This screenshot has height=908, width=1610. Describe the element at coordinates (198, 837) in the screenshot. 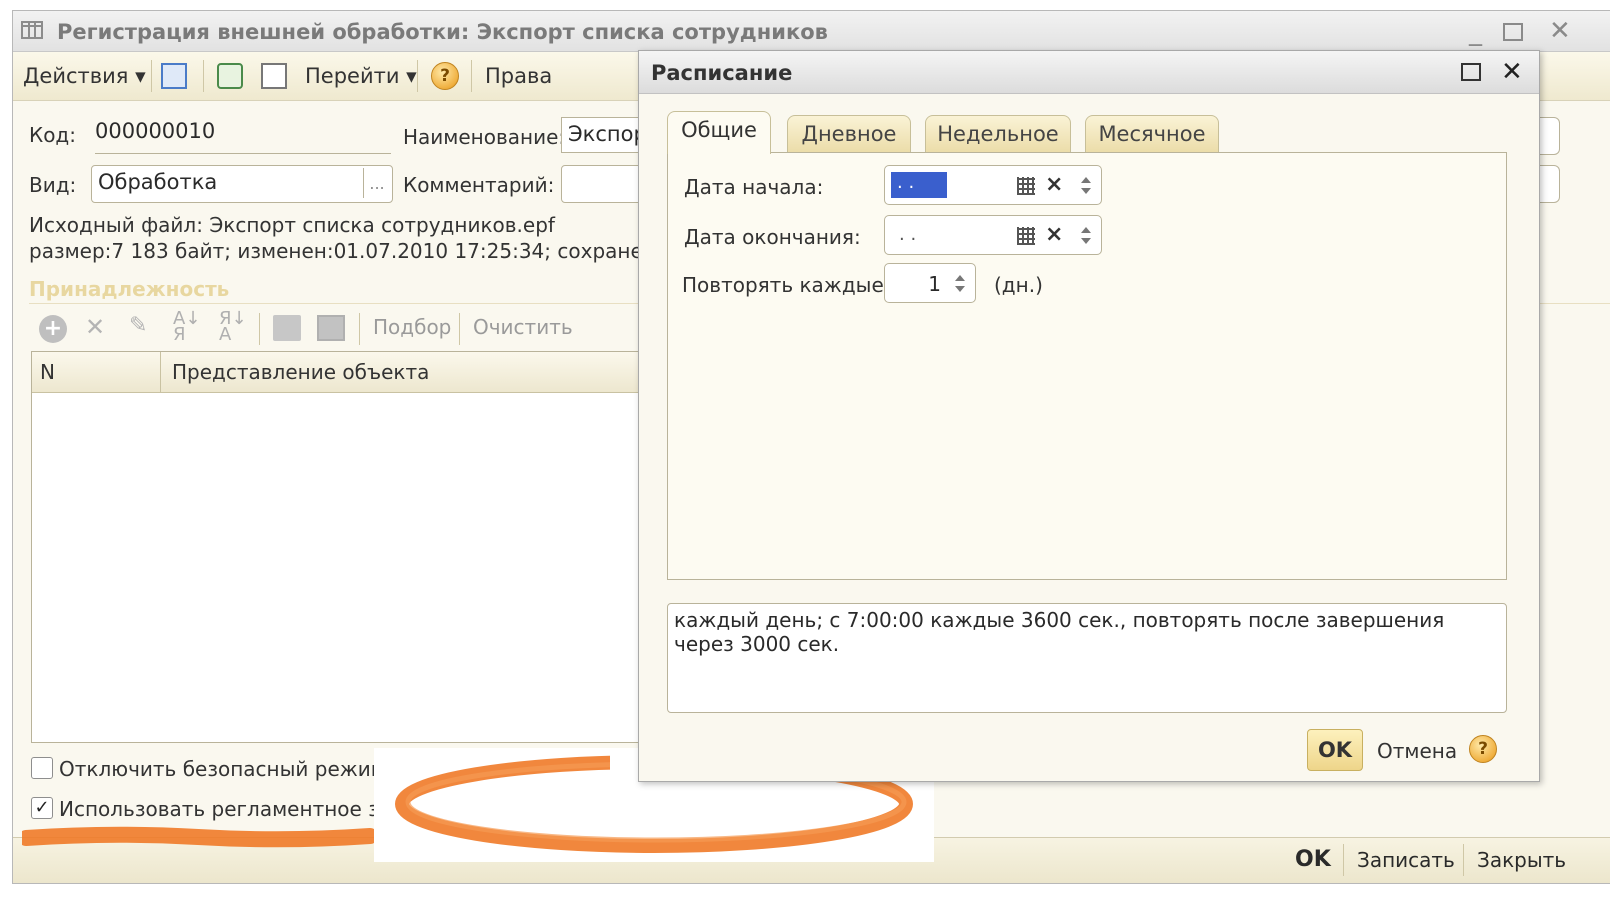

I see `orange-underline-annotation` at that location.